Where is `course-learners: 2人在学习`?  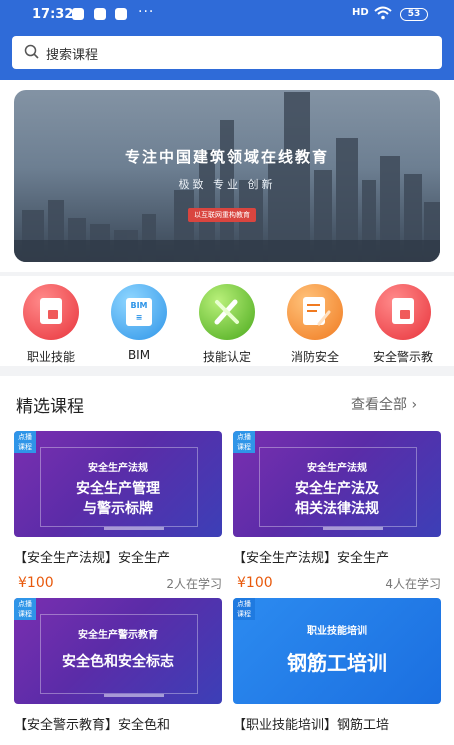
course-learners: 2人在学习 is located at coordinates (194, 584).